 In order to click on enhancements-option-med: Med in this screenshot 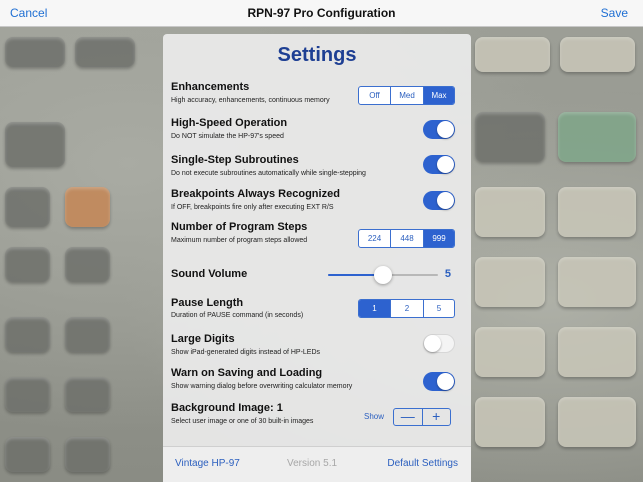, I will do `click(406, 95)`.